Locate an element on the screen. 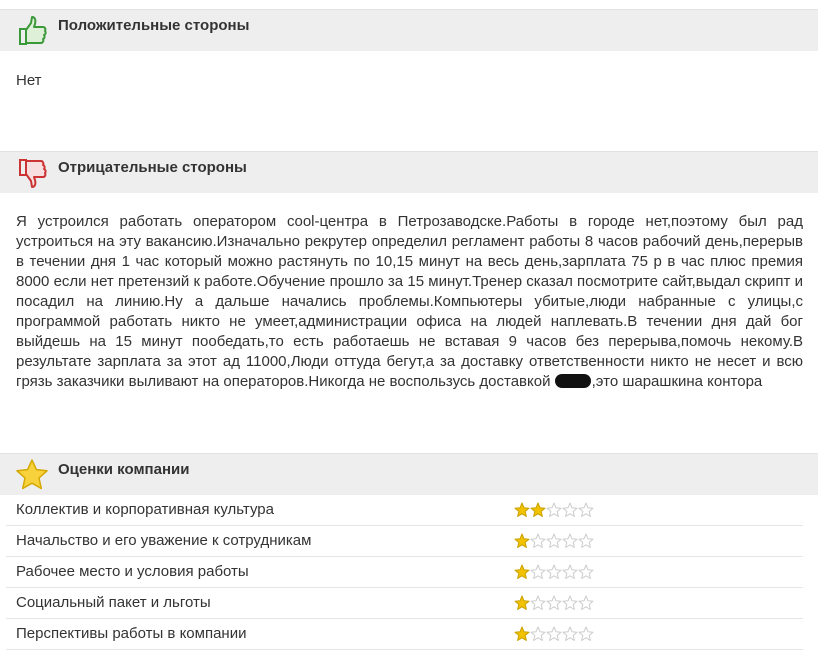 The height and width of the screenshot is (669, 824). rating-row: Начальство и его уважение к сотрудникам is located at coordinates (404, 541).